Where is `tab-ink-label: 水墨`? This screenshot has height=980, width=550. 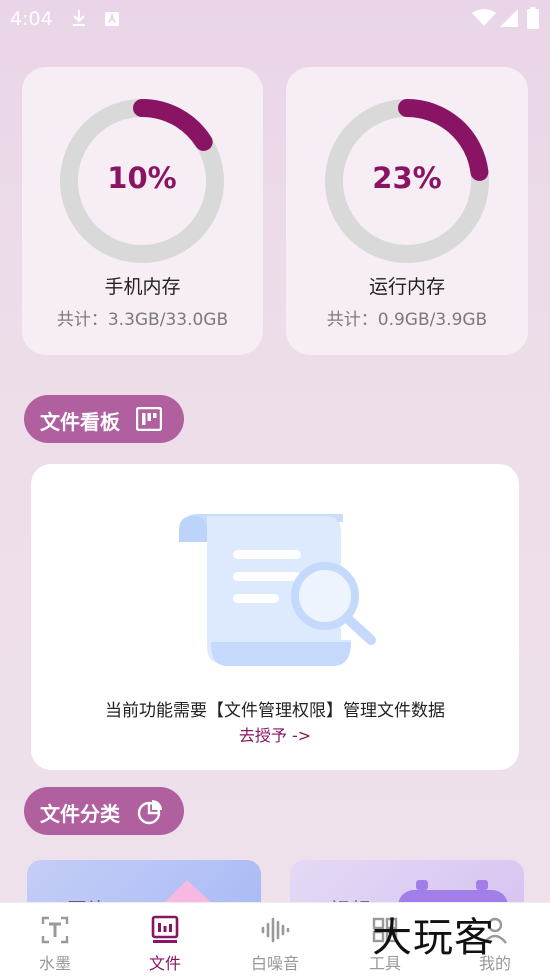 tab-ink-label: 水墨 is located at coordinates (54, 963).